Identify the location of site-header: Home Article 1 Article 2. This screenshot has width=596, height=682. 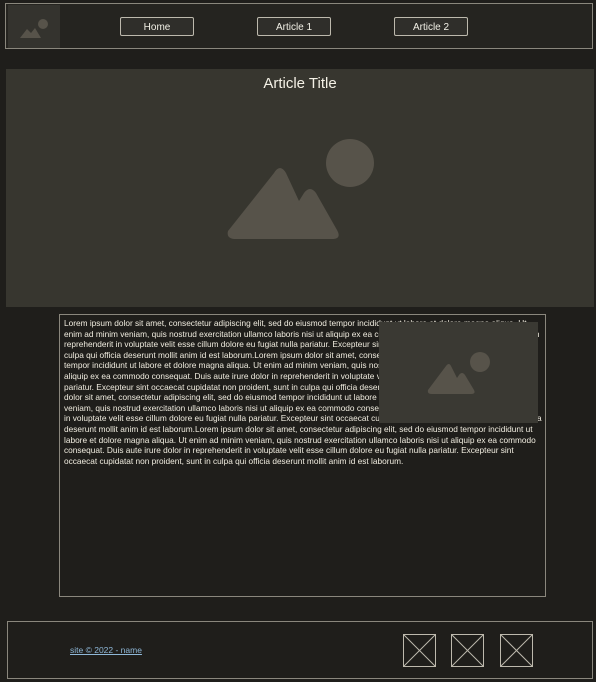
(299, 26).